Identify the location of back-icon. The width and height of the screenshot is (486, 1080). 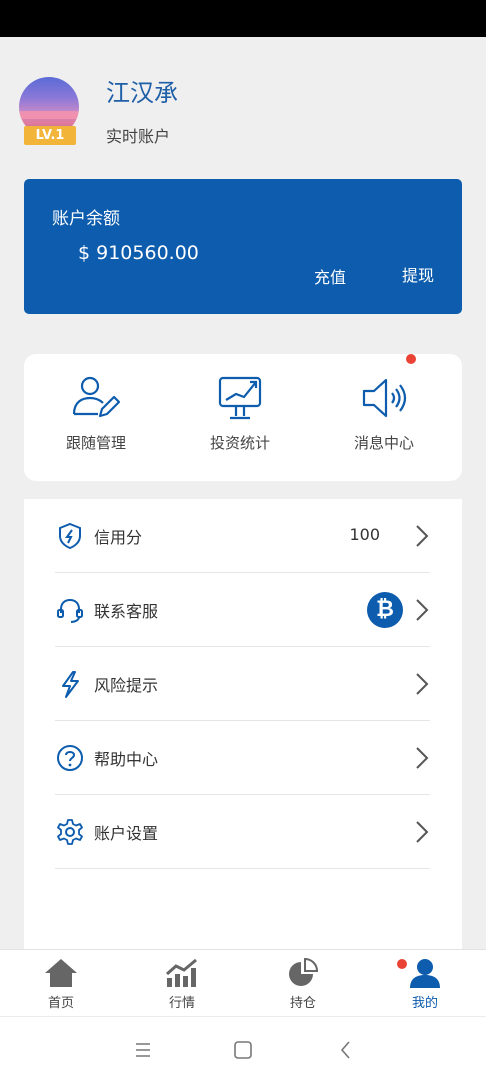
(346, 1050).